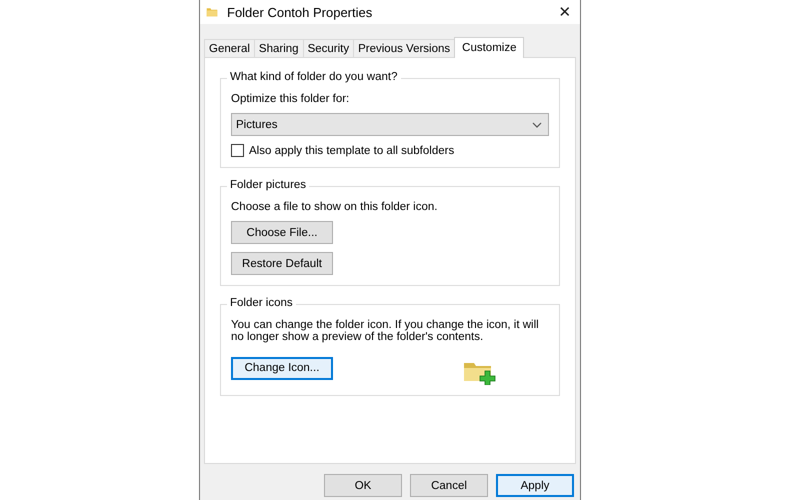  Describe the element at coordinates (229, 48) in the screenshot. I see `tab: General` at that location.